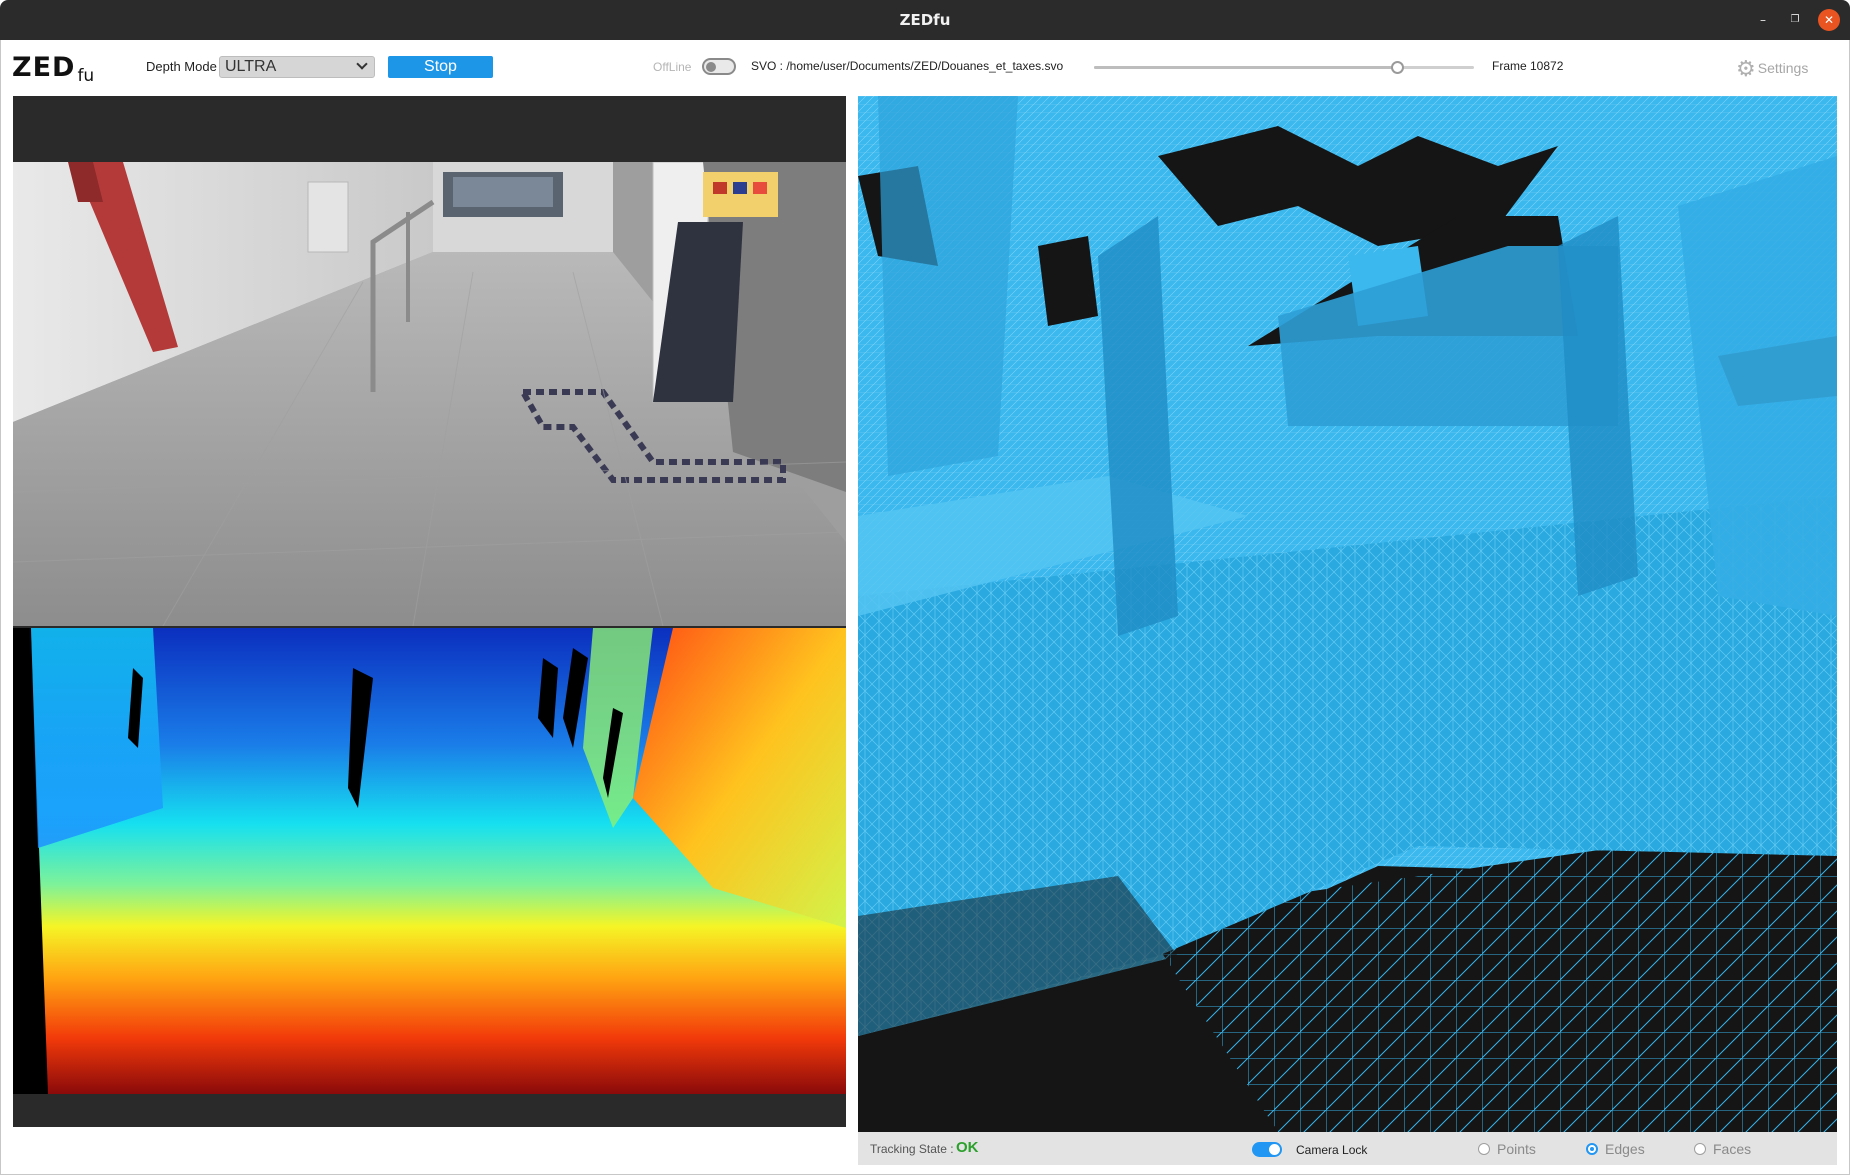 Image resolution: width=1850 pixels, height=1175 pixels. I want to click on close-icon: ✕, so click(1829, 20).